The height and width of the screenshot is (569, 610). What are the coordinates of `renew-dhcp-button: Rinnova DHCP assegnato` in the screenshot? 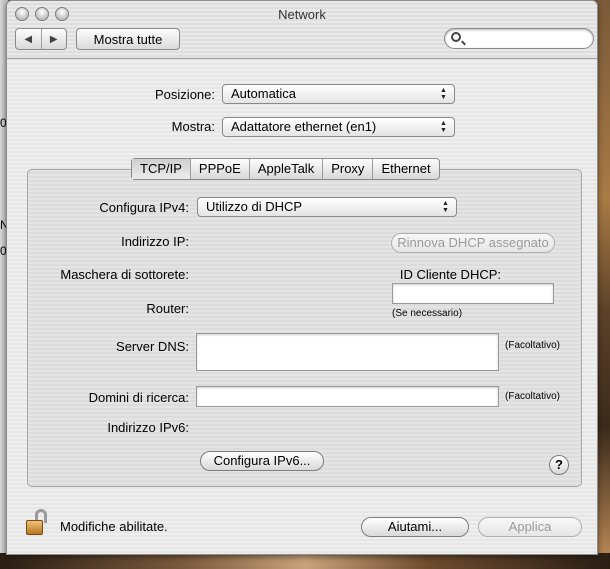 It's located at (473, 243).